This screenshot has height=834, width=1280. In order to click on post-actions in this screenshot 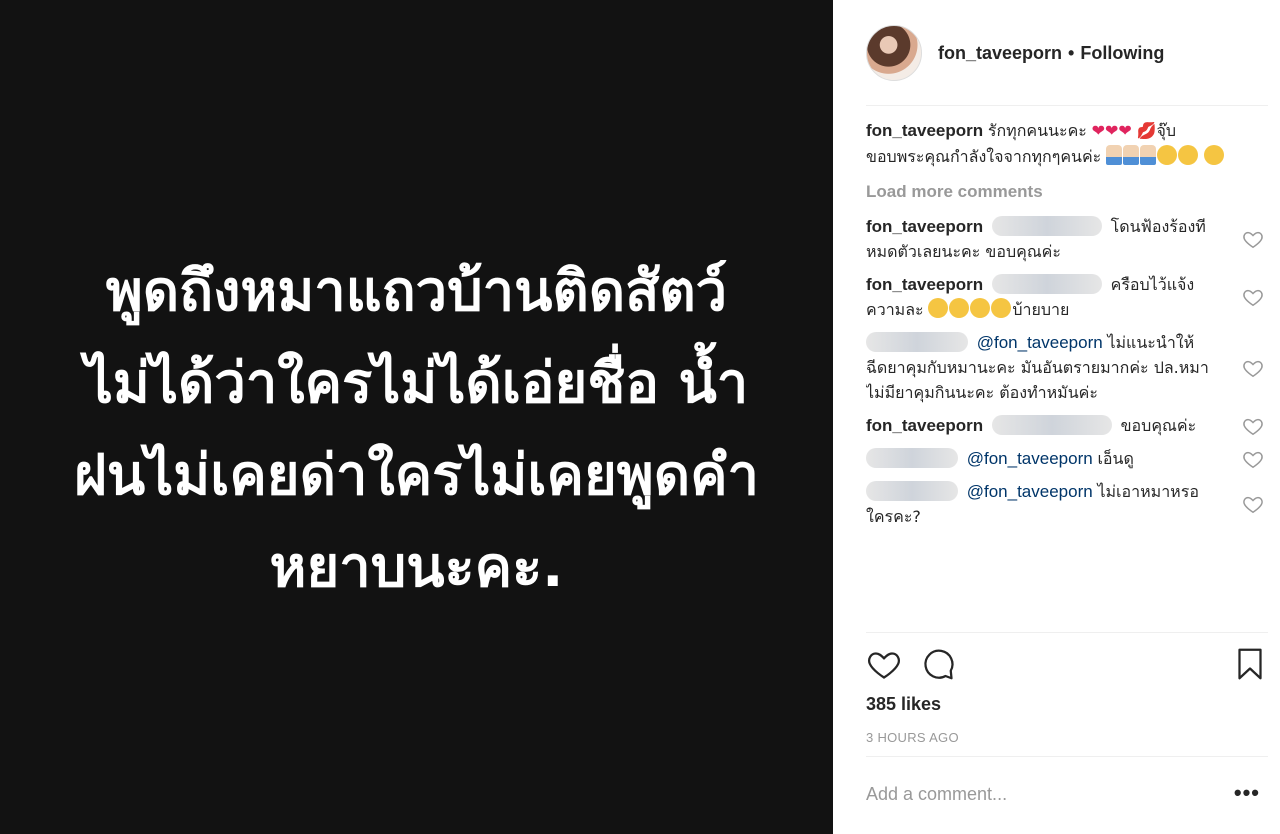, I will do `click(1067, 666)`.